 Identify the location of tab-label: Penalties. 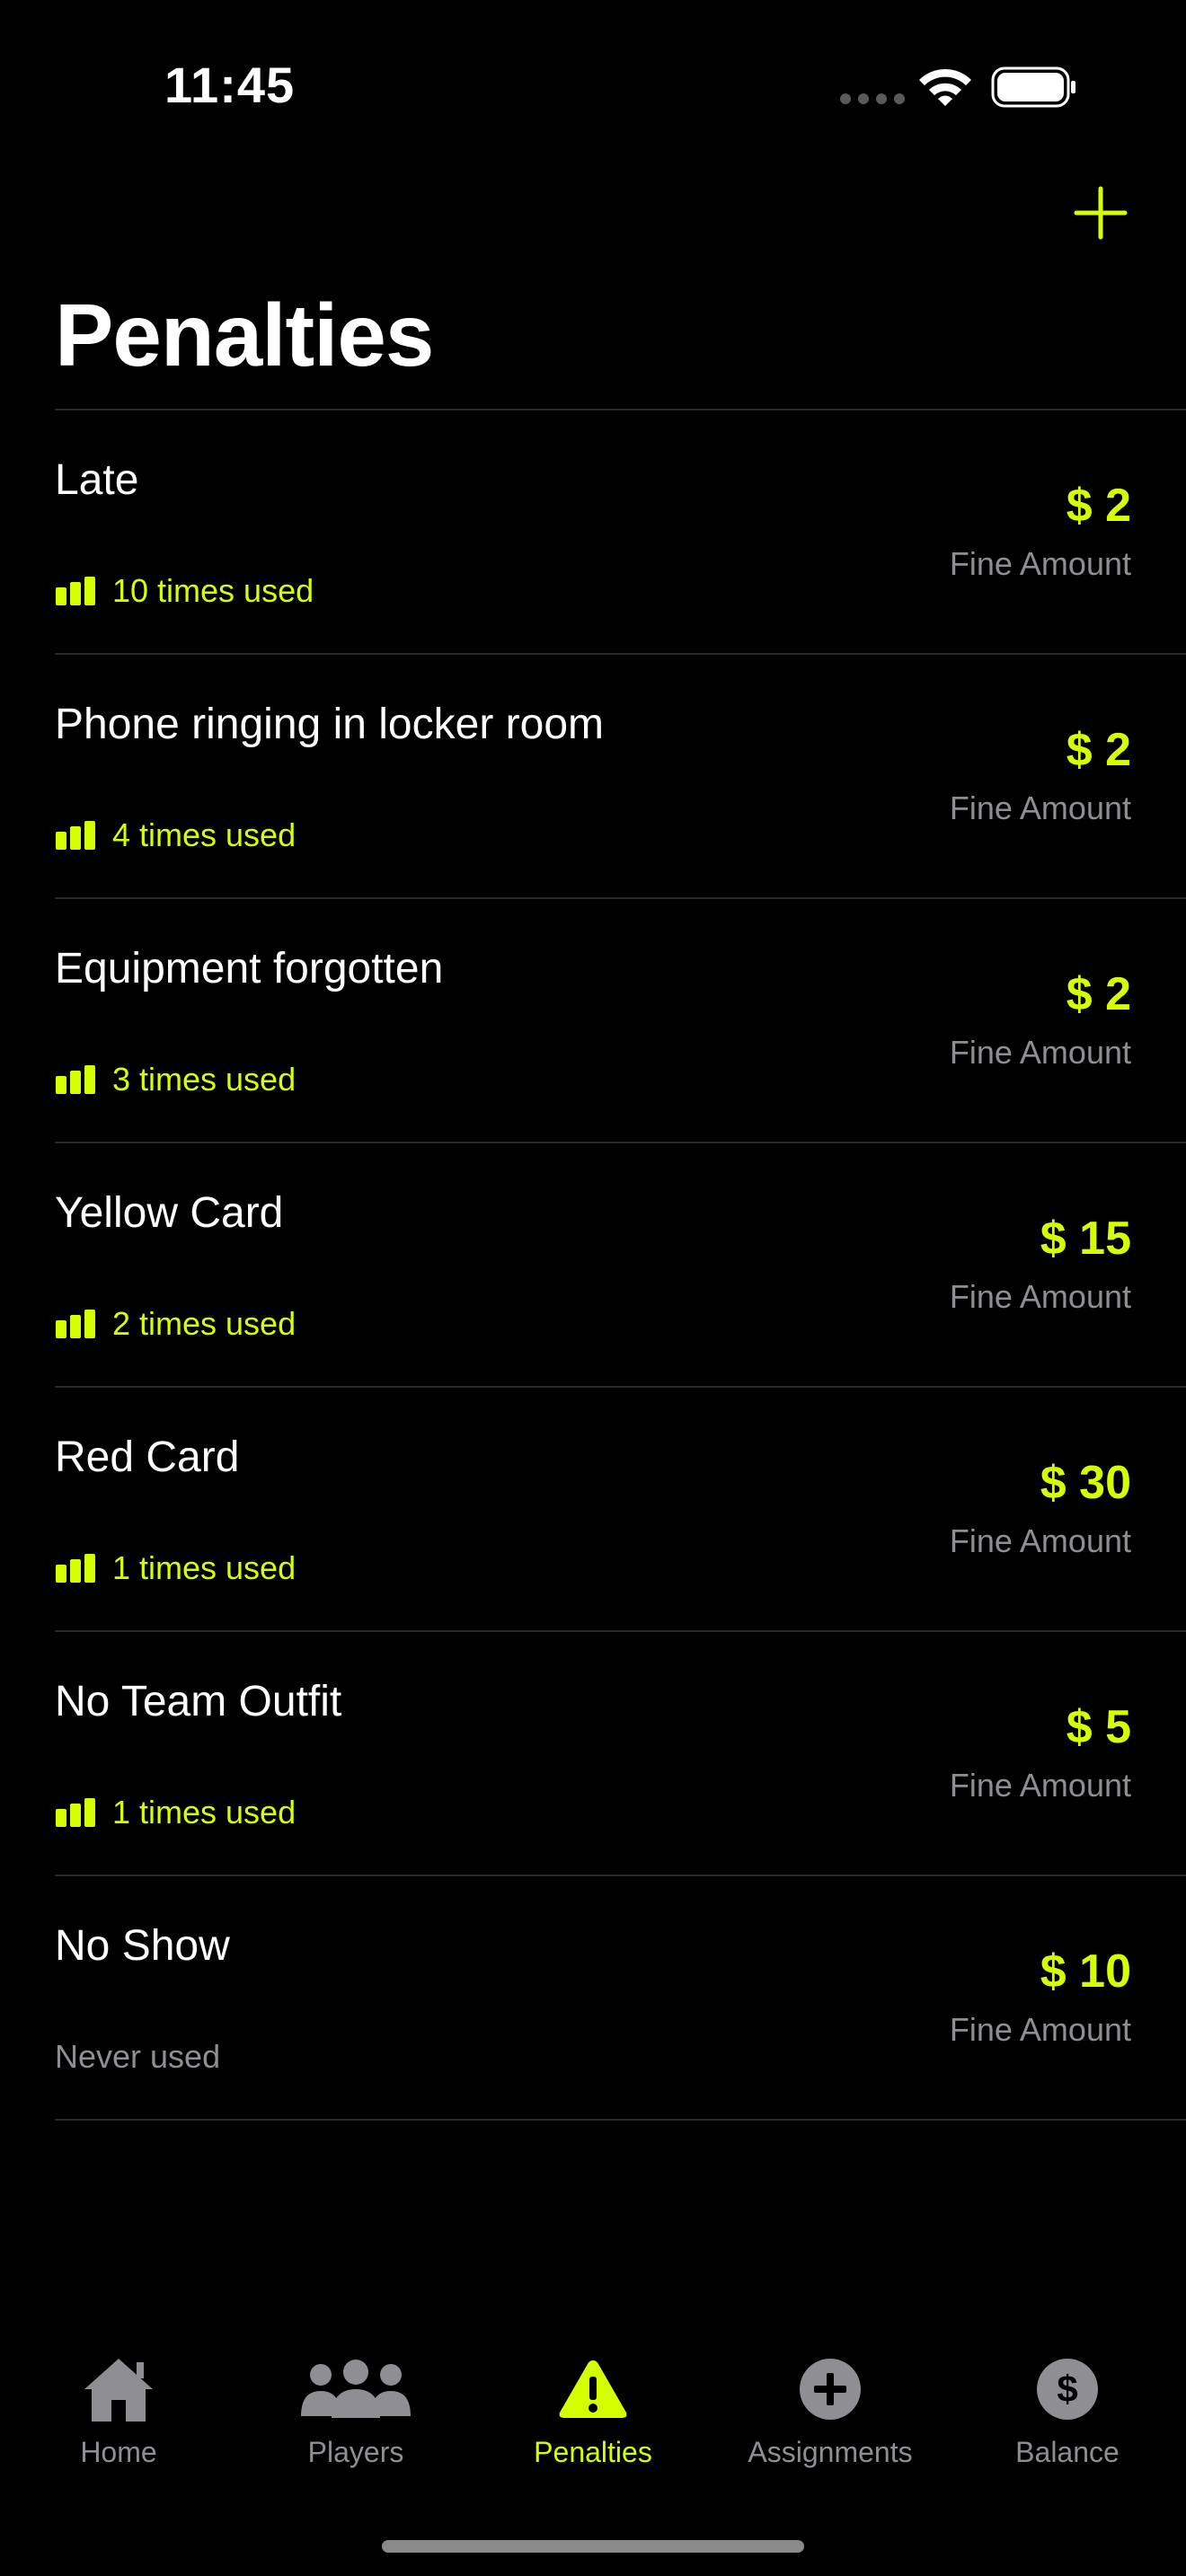
(593, 2452).